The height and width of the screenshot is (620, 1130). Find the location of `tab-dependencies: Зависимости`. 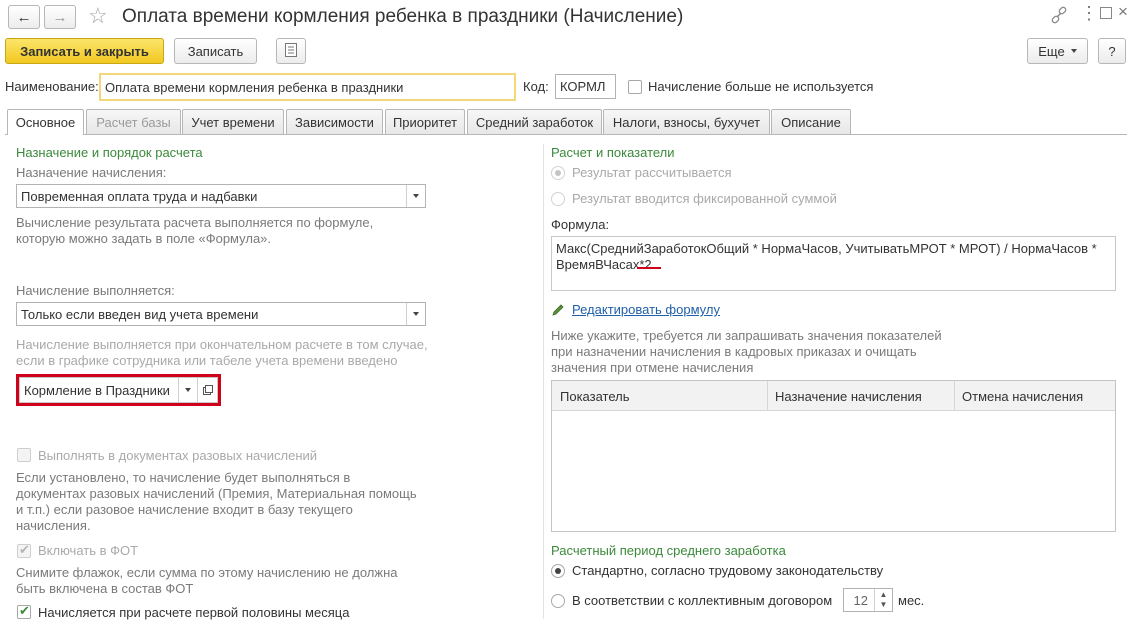

tab-dependencies: Зависимости is located at coordinates (334, 121).